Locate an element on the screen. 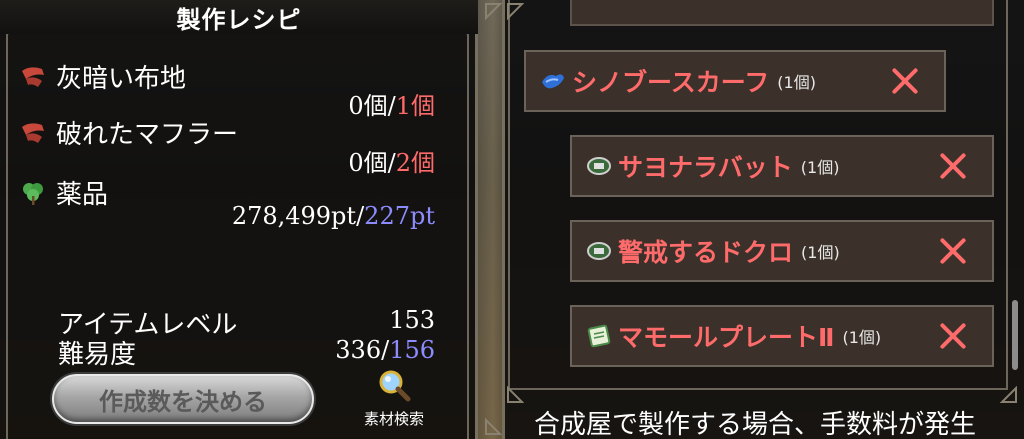  material-name: 灰暗い布地 is located at coordinates (121, 79).